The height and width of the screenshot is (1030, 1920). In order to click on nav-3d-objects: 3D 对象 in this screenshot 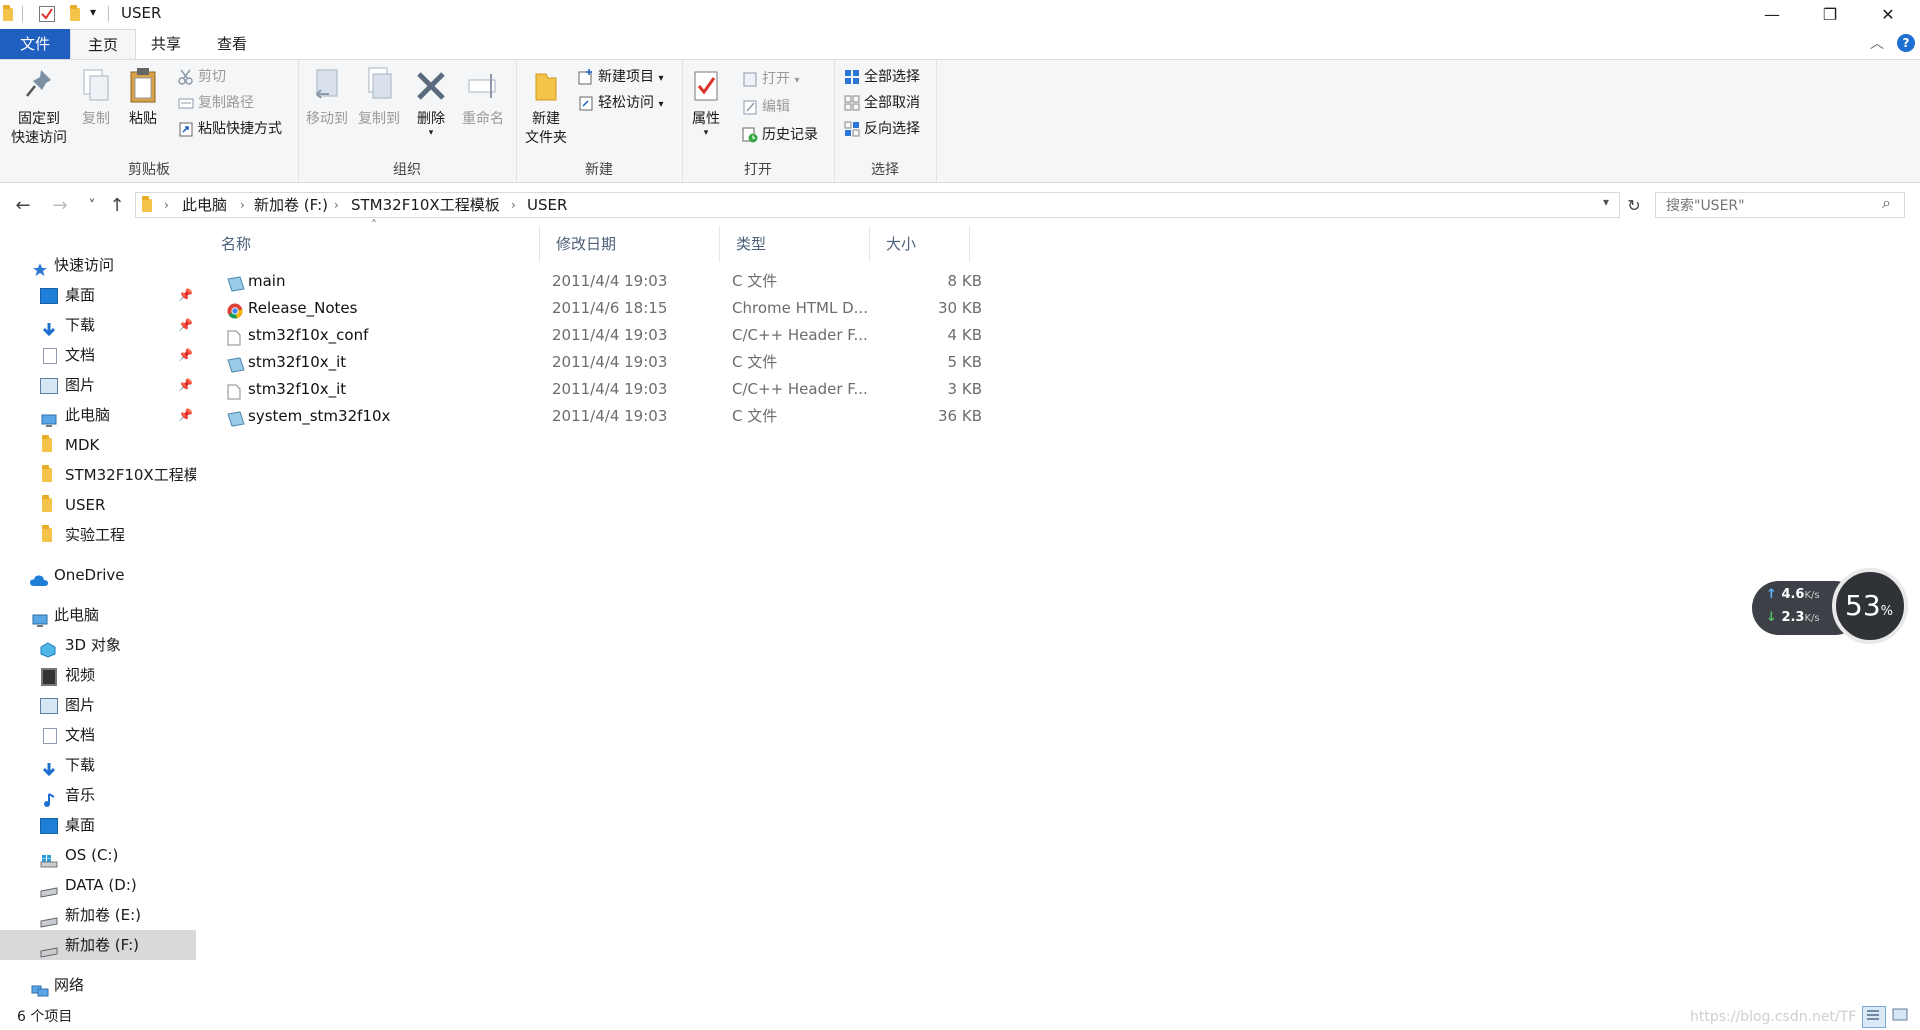, I will do `click(98, 645)`.